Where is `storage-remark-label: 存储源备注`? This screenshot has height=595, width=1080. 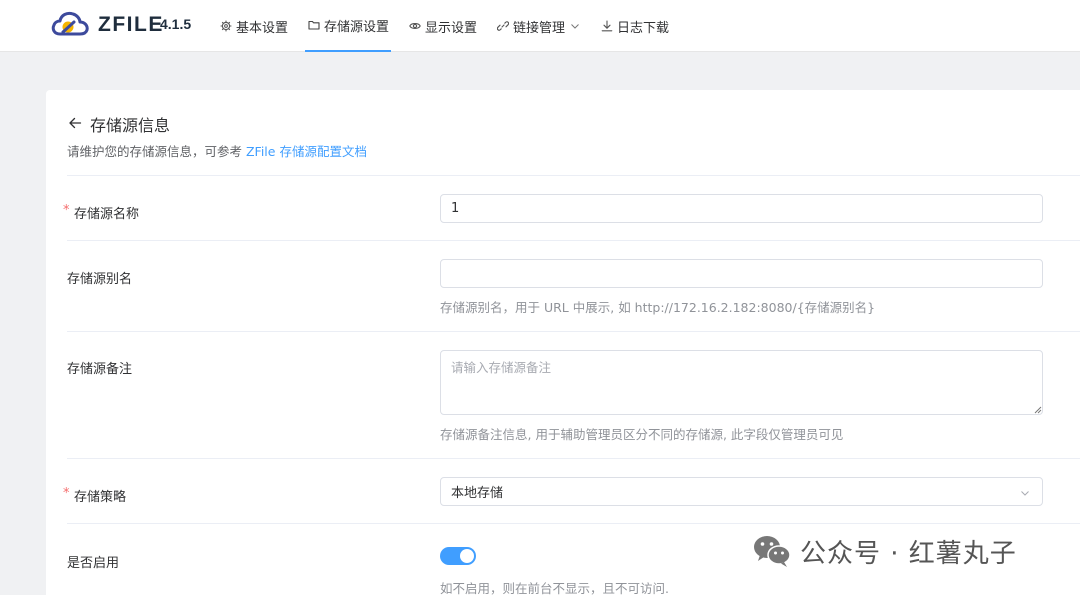 storage-remark-label: 存储源备注 is located at coordinates (100, 369).